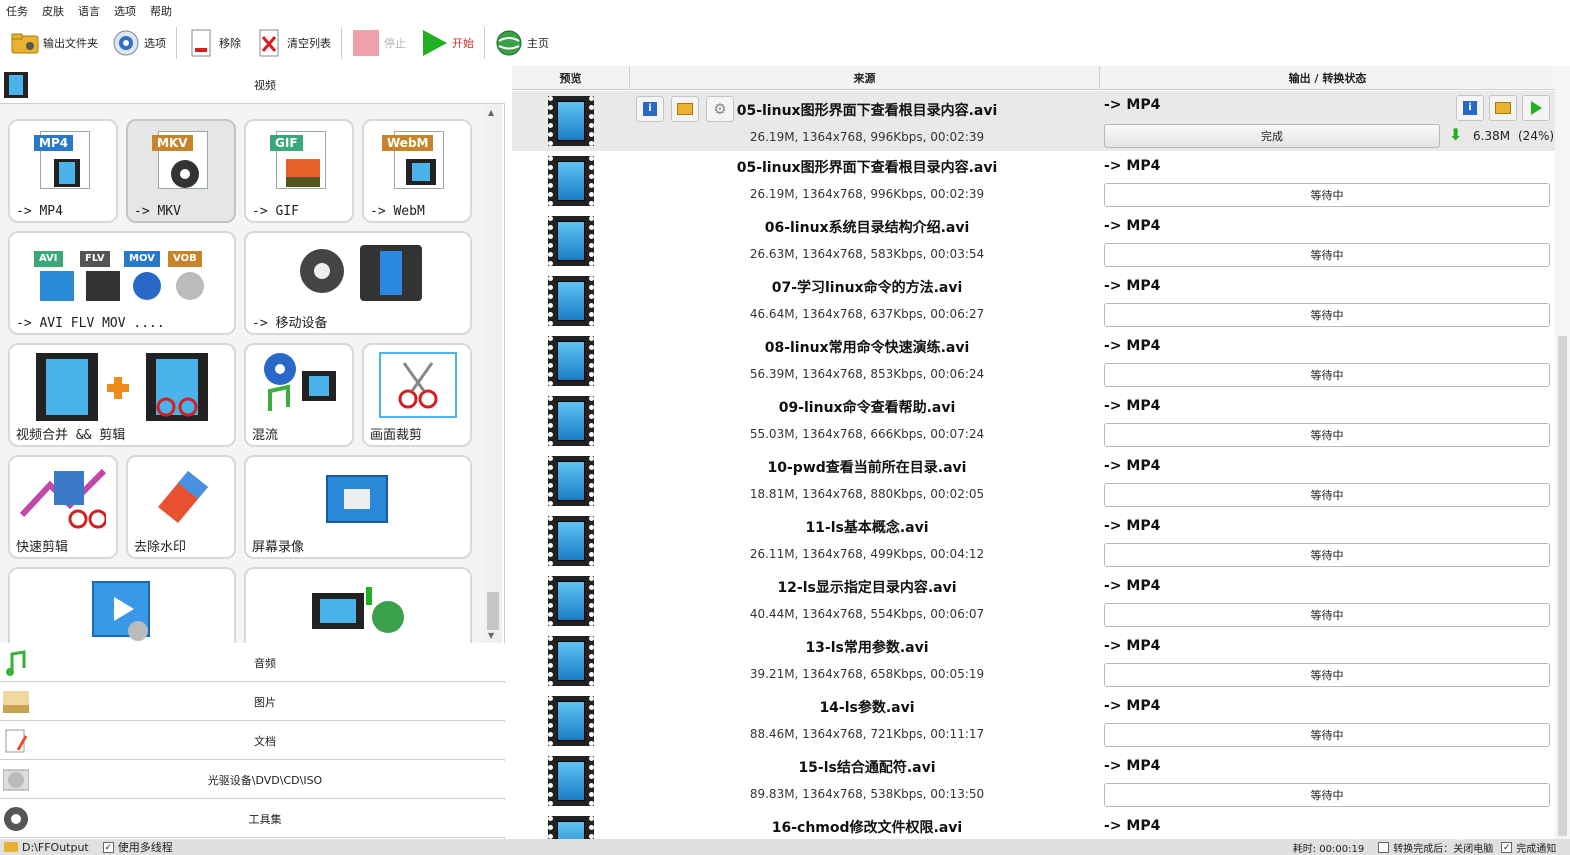 Image resolution: width=1570 pixels, height=855 pixels. Describe the element at coordinates (491, 112) in the screenshot. I see `scroll-up-icon: ▲` at that location.